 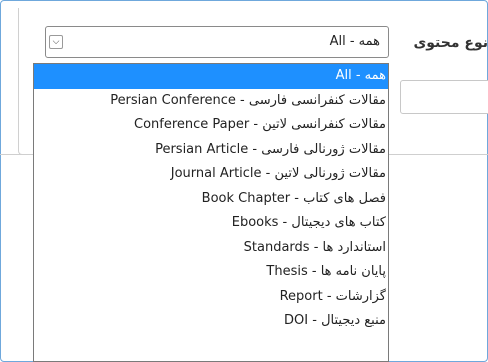 What do you see at coordinates (211, 297) in the screenshot?
I see `dropdown-option: Report - گزارشات` at bounding box center [211, 297].